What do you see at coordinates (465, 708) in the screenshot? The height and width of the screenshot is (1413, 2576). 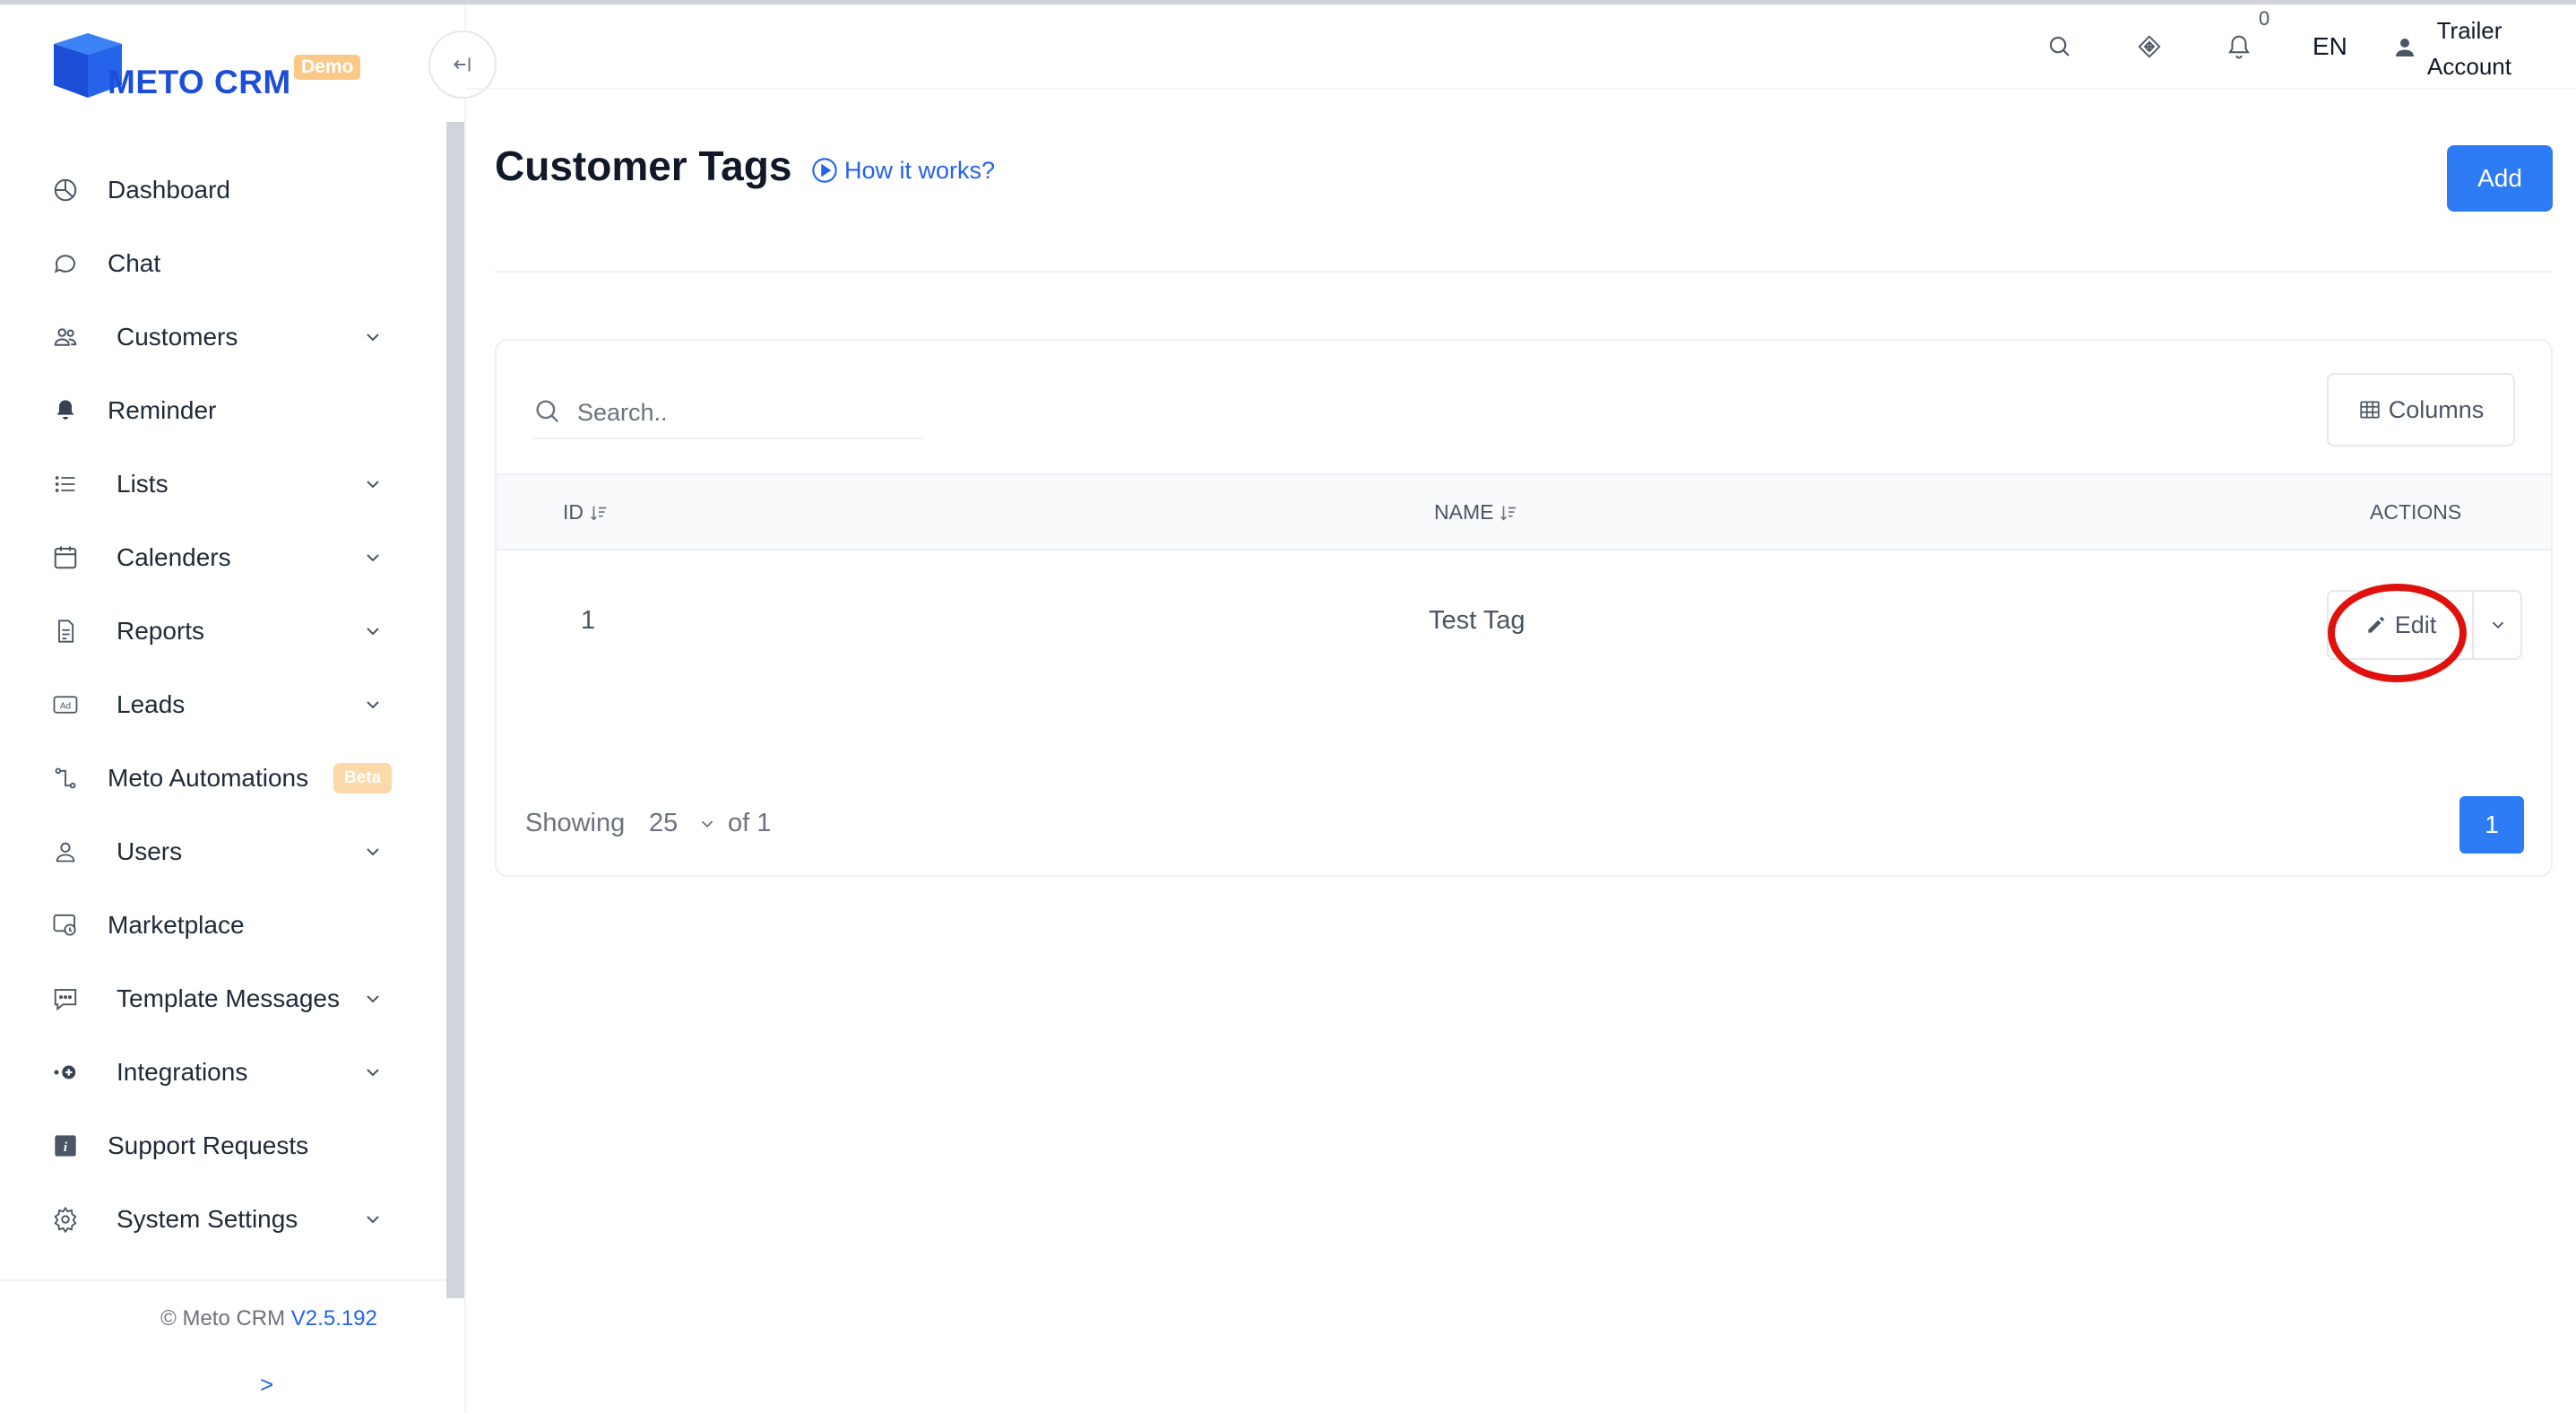 I see `sidebar-divider` at bounding box center [465, 708].